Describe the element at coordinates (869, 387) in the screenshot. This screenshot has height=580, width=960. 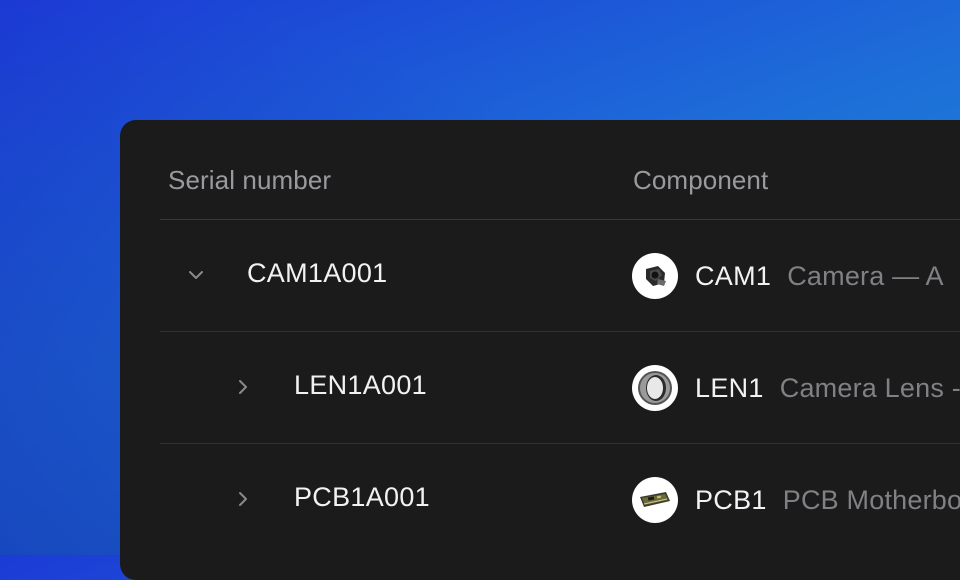
I see `component-description: Camera Lens -` at that location.